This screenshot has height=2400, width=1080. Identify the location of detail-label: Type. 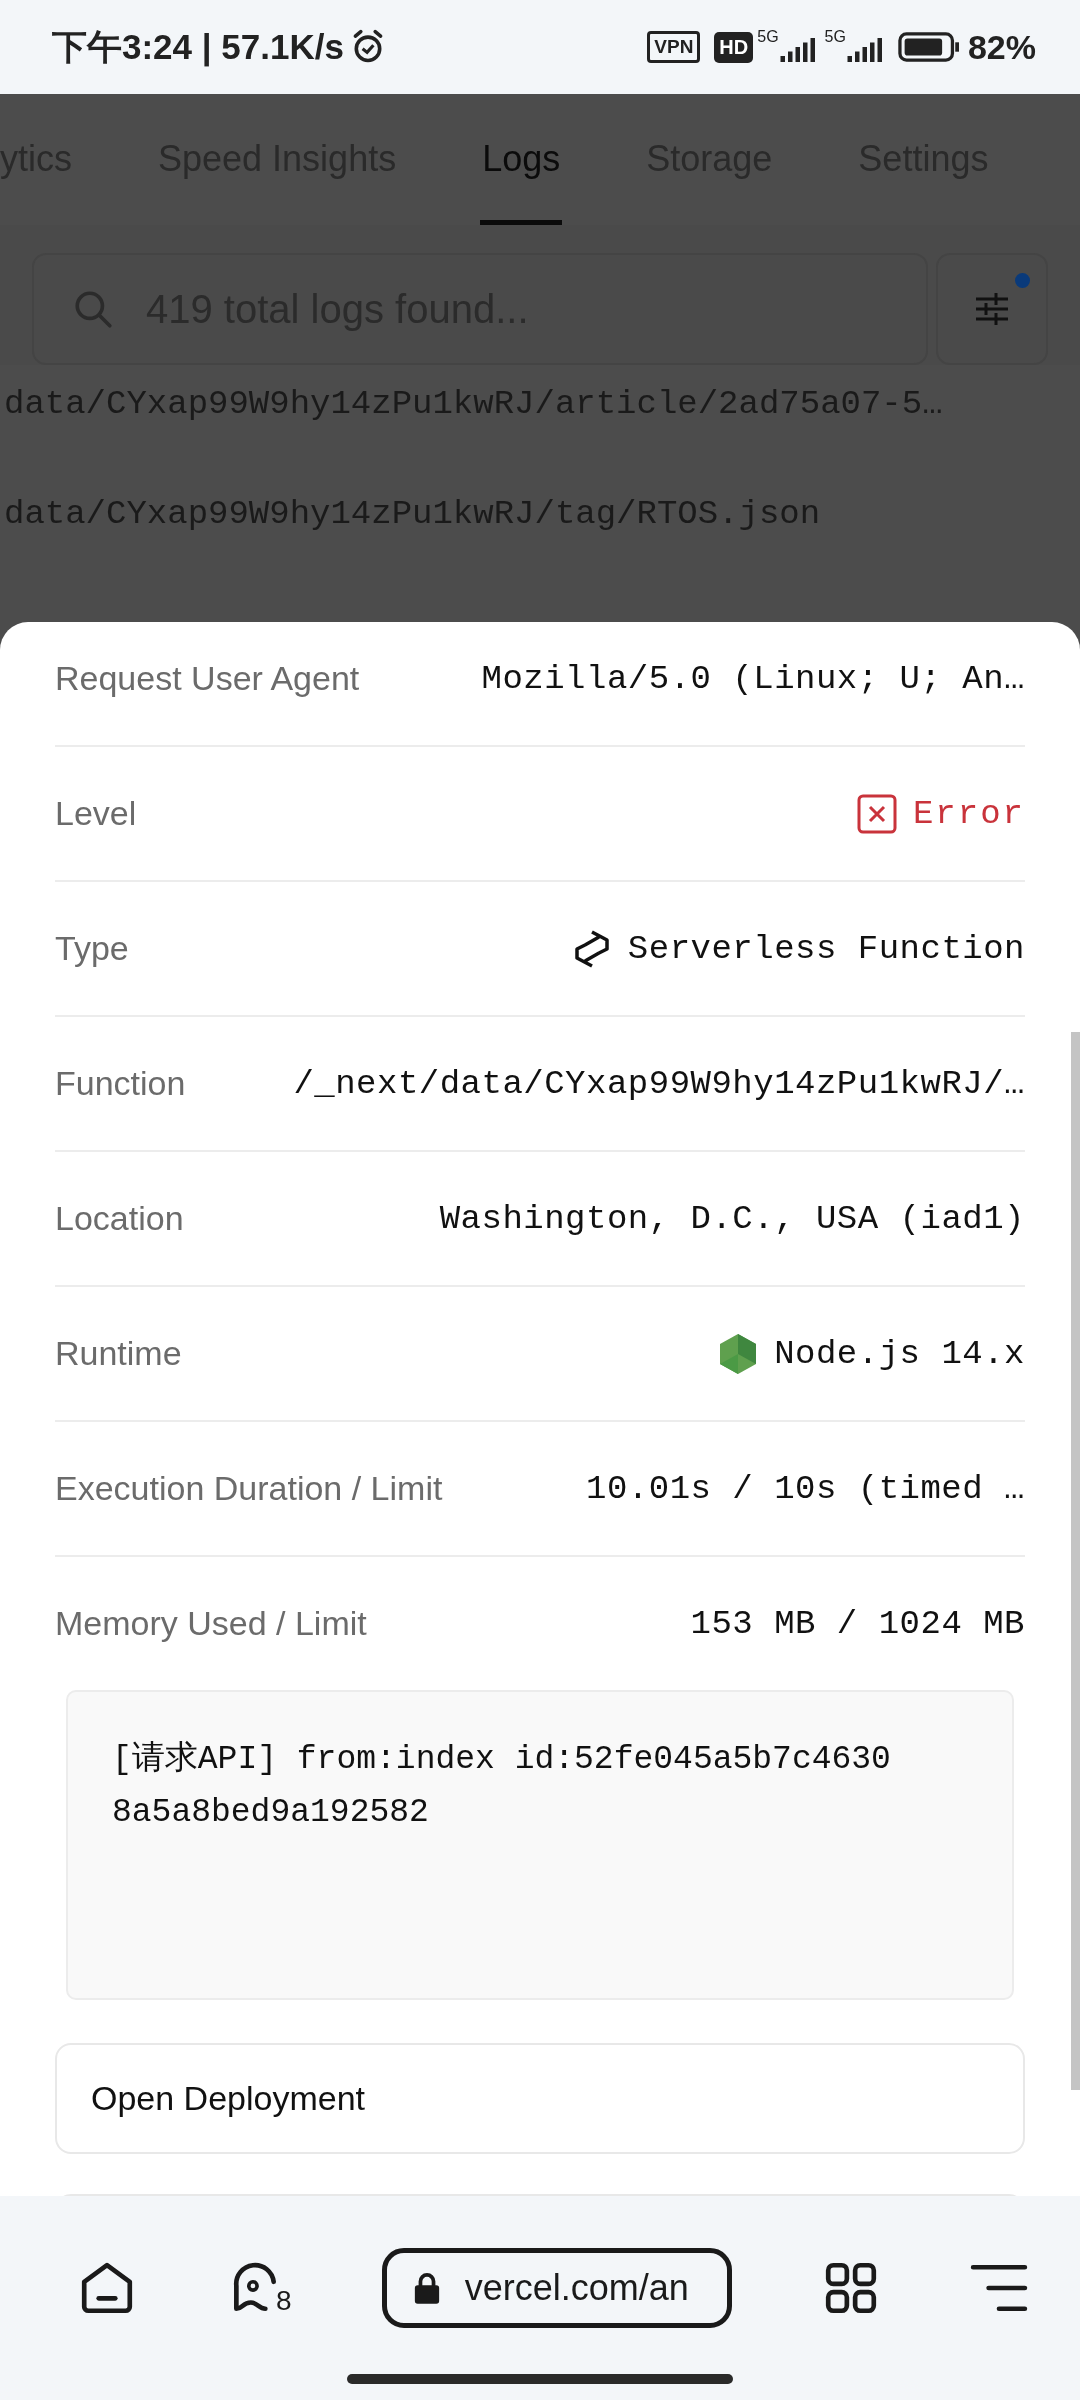
(92, 948).